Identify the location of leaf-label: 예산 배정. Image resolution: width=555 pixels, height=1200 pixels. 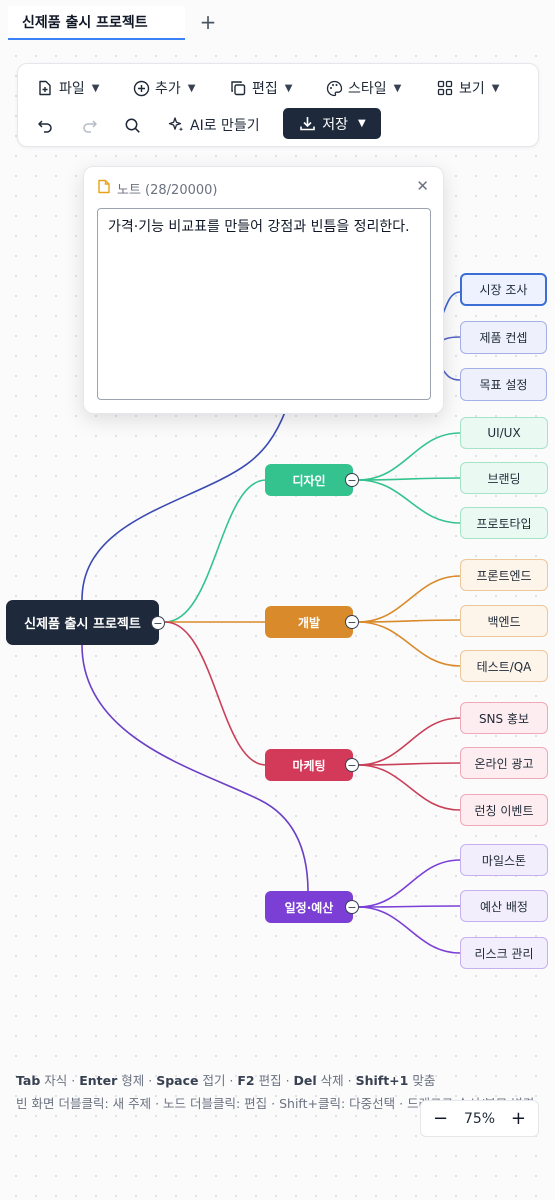
(504, 906).